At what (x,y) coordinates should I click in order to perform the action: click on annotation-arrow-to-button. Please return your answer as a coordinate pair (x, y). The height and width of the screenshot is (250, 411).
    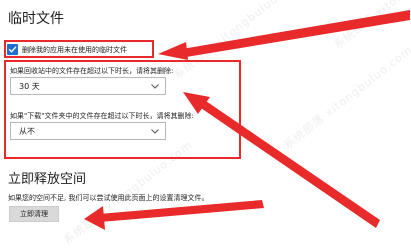
    Looking at the image, I should click on (181, 211).